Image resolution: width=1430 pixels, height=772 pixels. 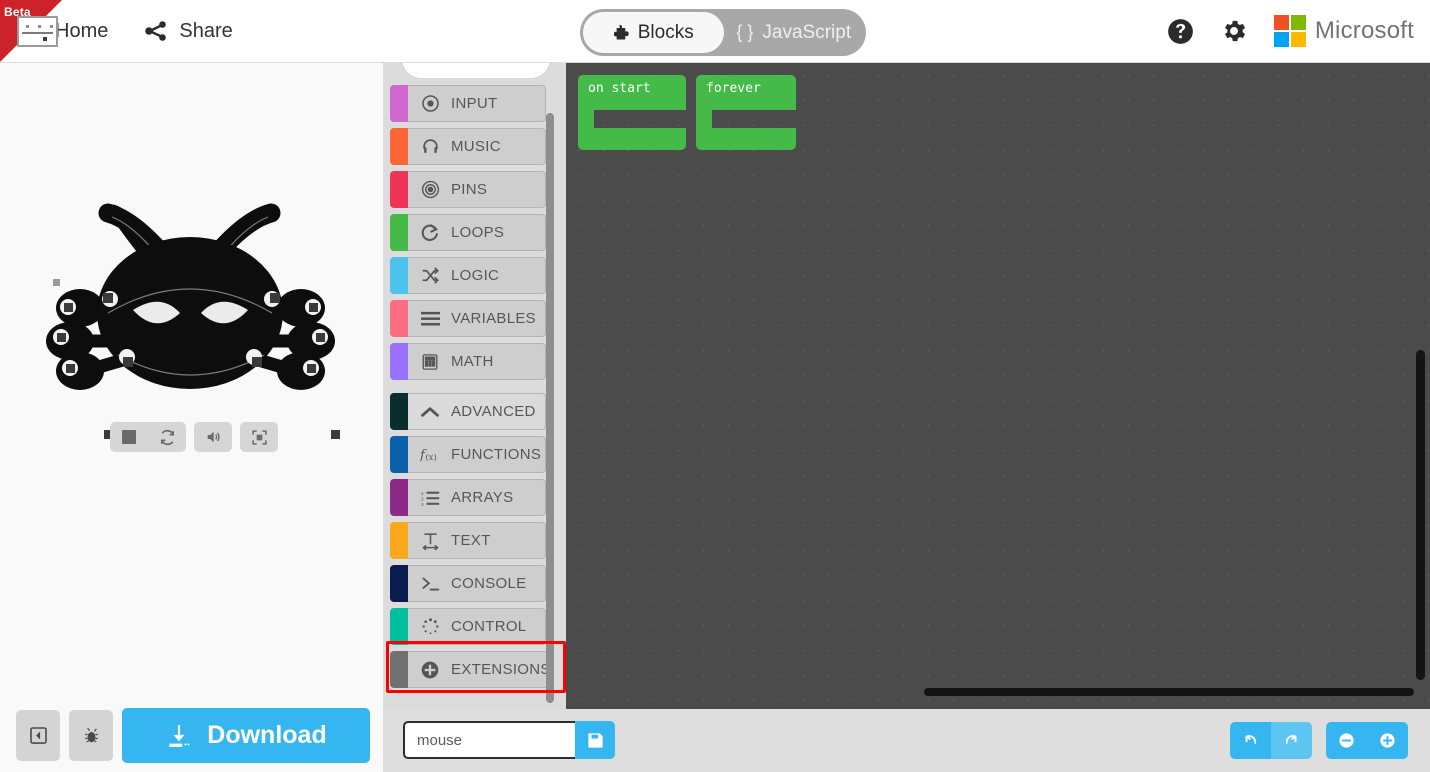 I want to click on category-label: MUSIC, so click(x=476, y=146).